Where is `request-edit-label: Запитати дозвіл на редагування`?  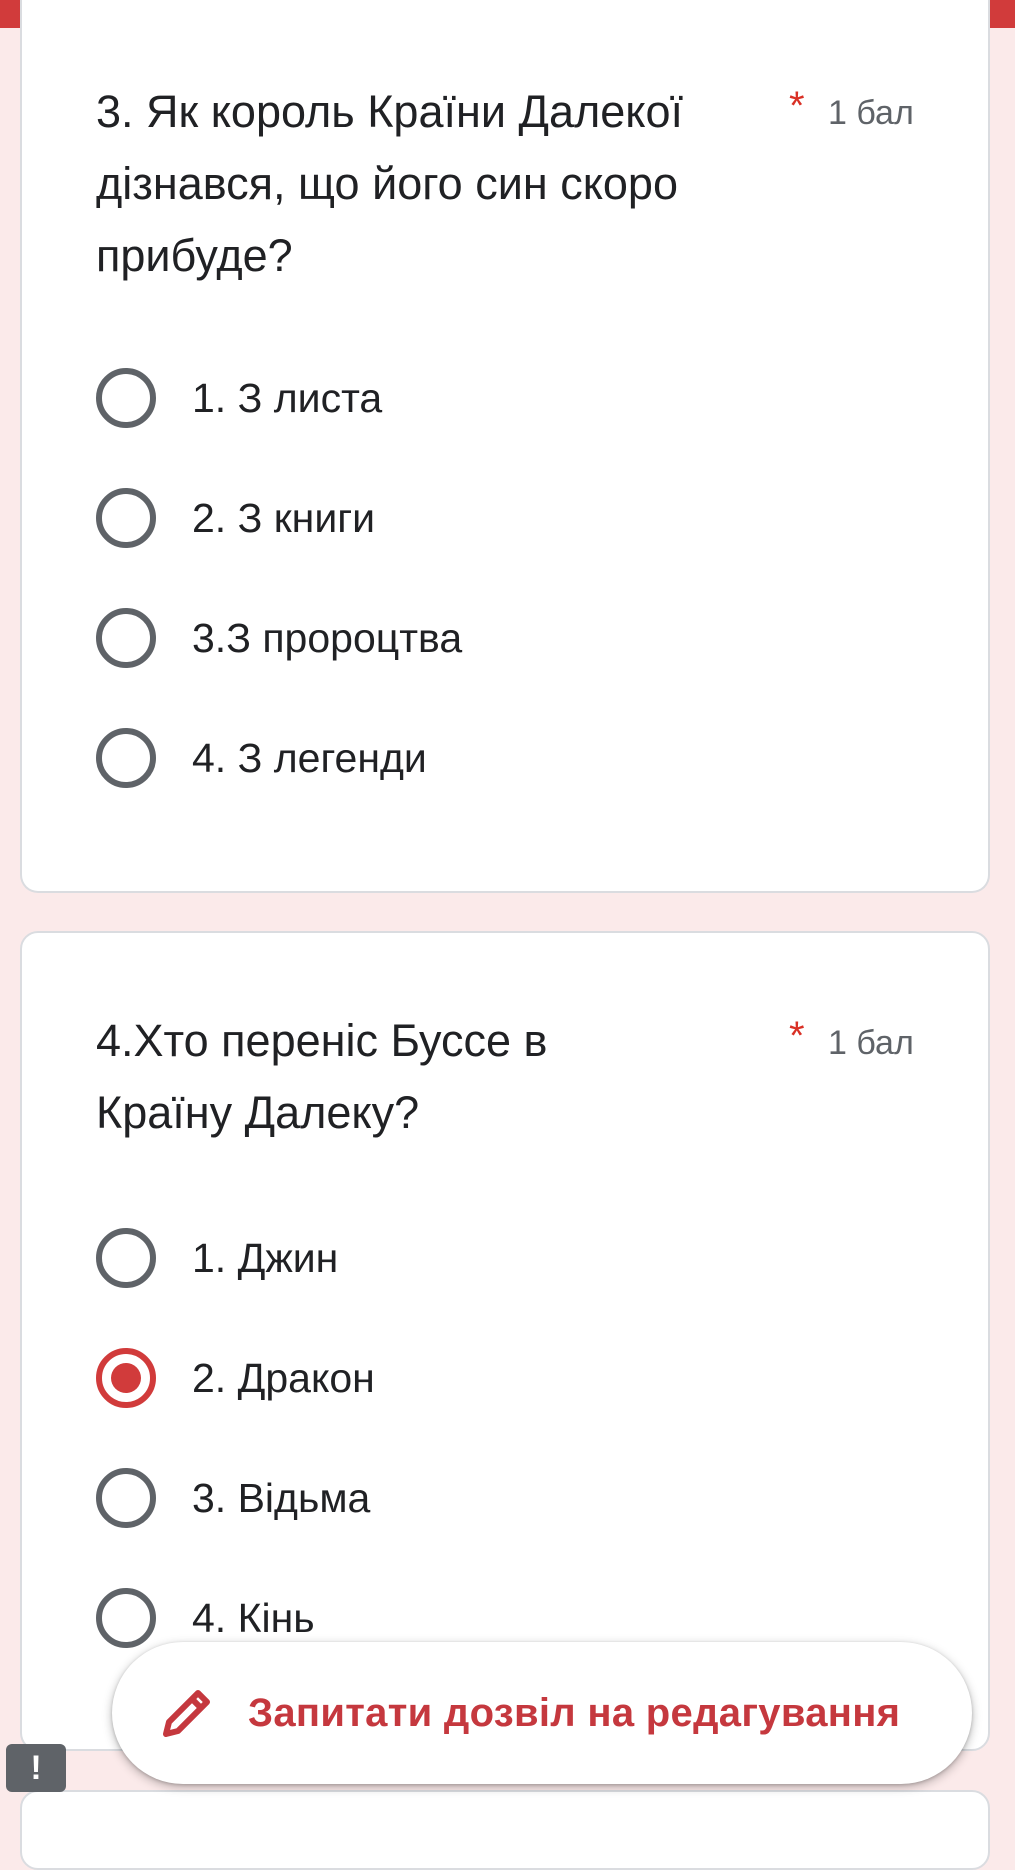
request-edit-label: Запитати дозвіл на редагування is located at coordinates (574, 1712).